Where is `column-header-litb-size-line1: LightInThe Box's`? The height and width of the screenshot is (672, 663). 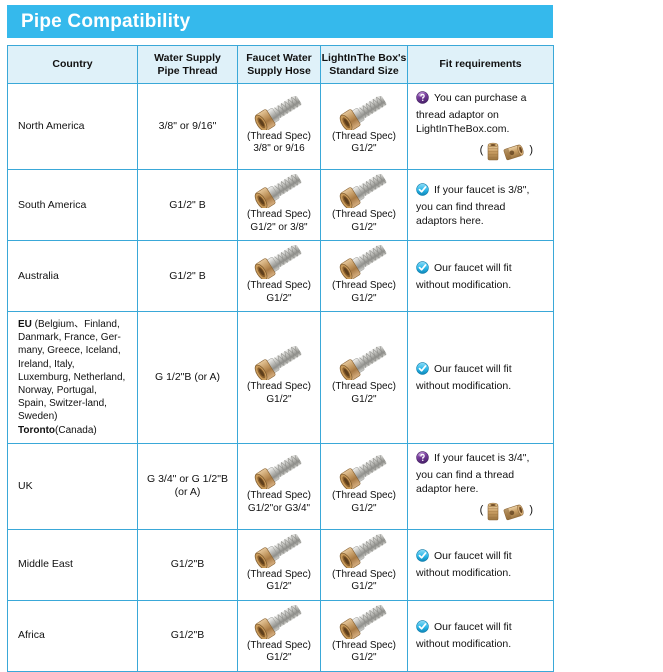 column-header-litb-size-line1: LightInThe Box's is located at coordinates (364, 57).